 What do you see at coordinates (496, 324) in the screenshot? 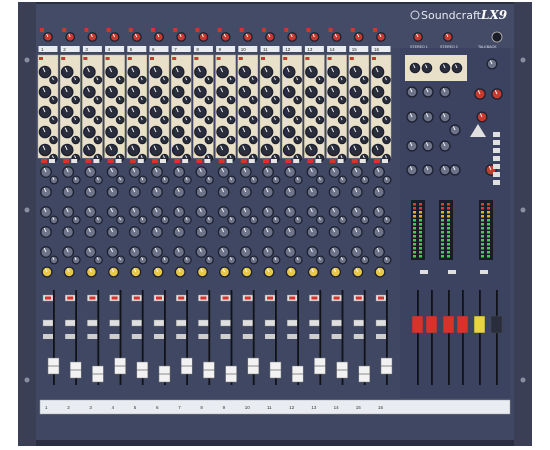
I see `master-fader-cap` at bounding box center [496, 324].